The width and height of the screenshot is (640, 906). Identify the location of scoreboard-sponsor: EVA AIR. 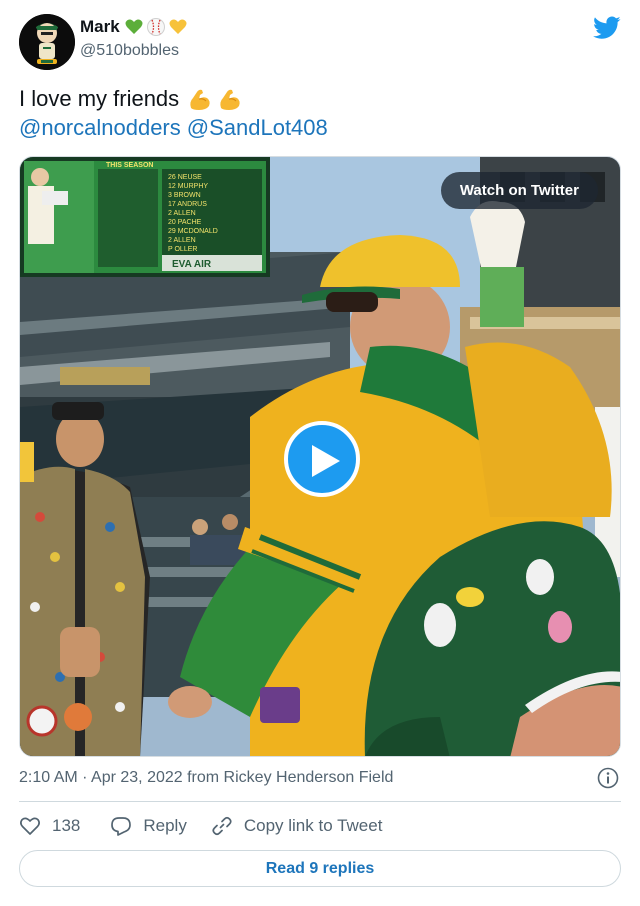
(192, 264).